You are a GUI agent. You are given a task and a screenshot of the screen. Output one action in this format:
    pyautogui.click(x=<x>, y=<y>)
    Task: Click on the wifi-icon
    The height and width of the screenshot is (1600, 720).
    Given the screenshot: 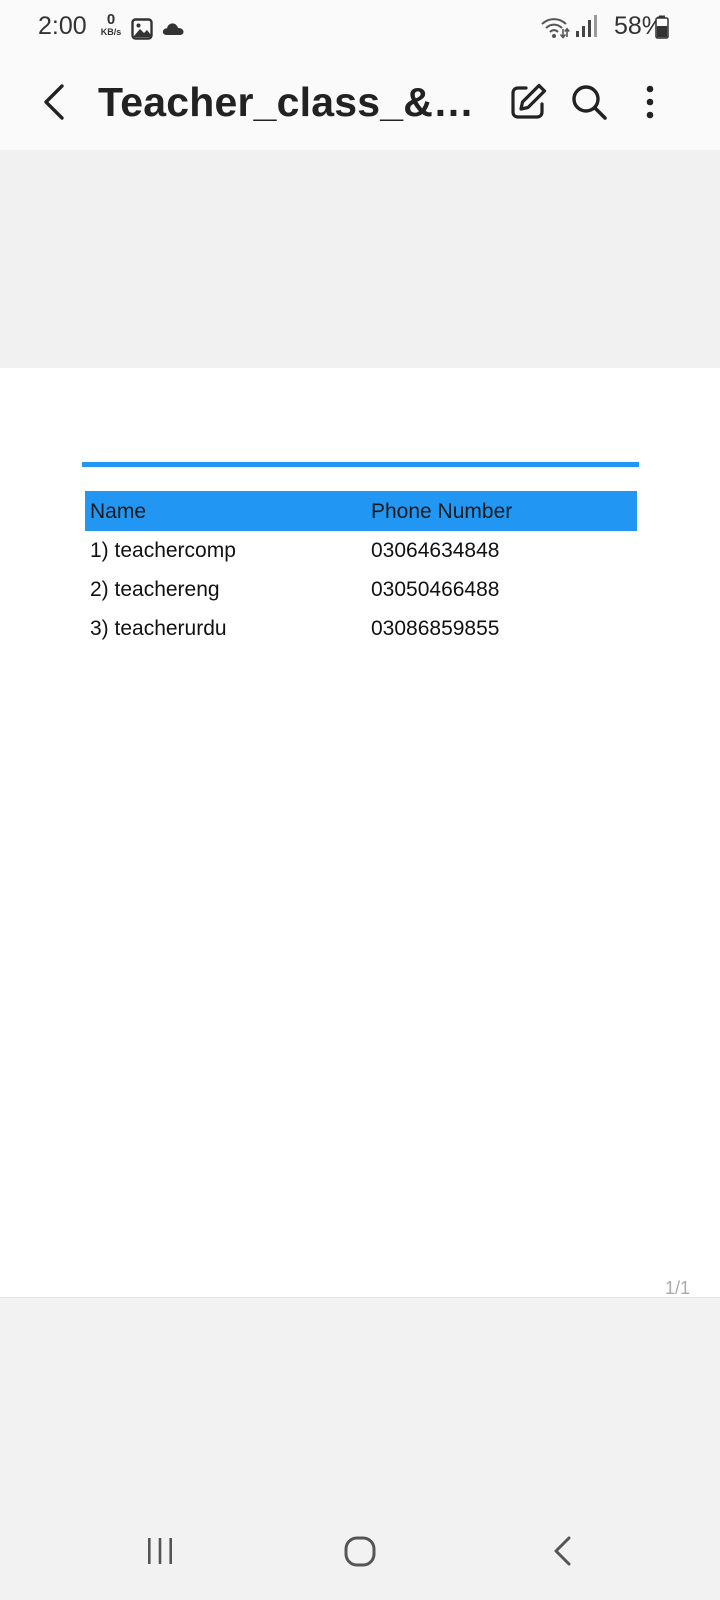 What is the action you would take?
    pyautogui.click(x=555, y=28)
    